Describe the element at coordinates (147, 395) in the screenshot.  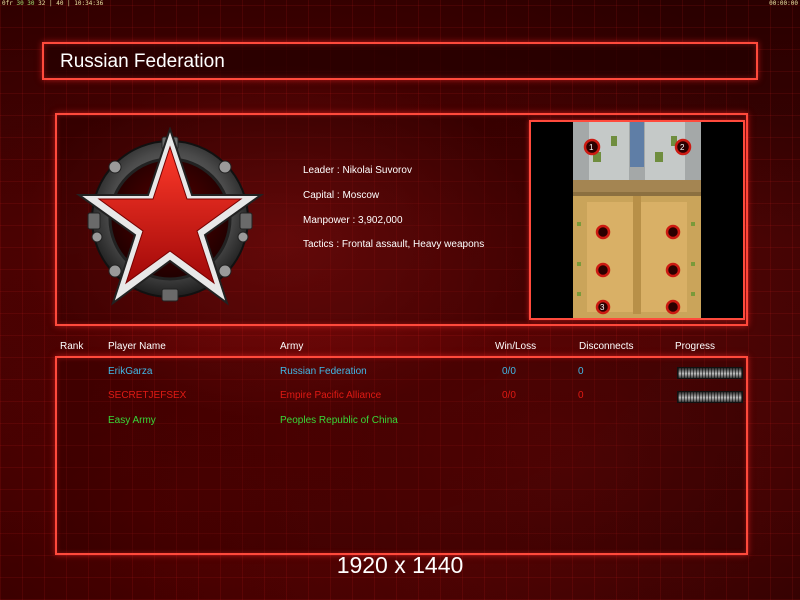
I see `player-name: SECRETJEFSEX` at that location.